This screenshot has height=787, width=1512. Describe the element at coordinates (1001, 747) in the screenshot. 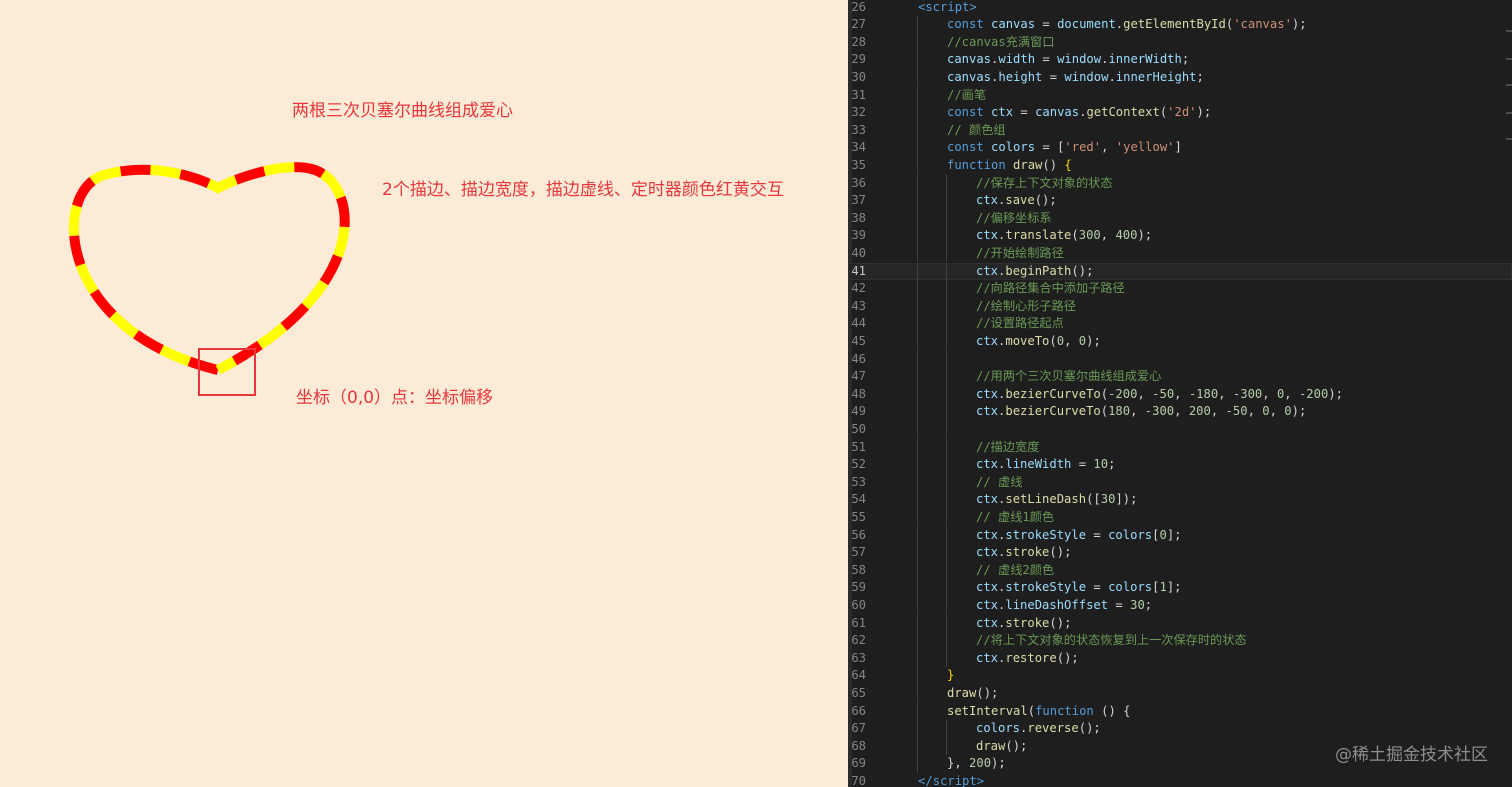

I see `code-text: draw();` at that location.